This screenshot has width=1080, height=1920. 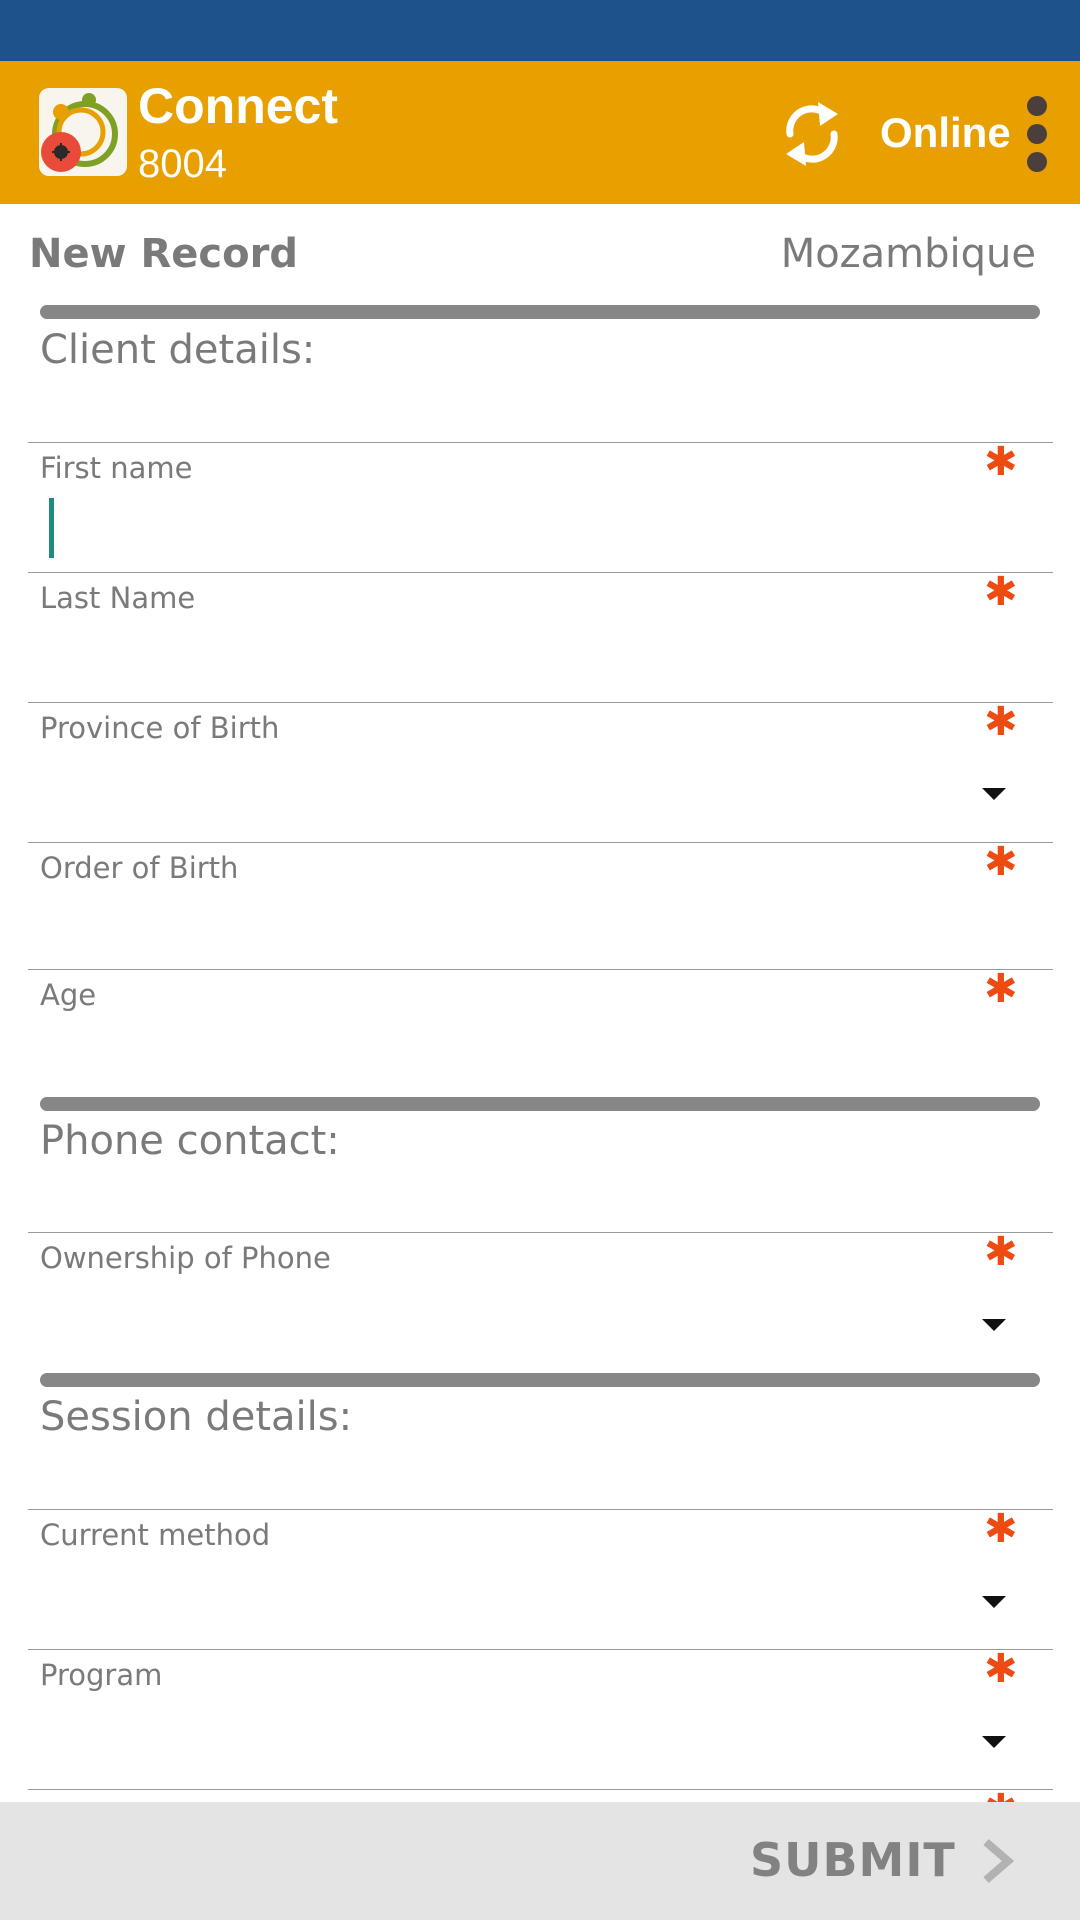 What do you see at coordinates (997, 1861) in the screenshot?
I see `chevron-right-icon` at bounding box center [997, 1861].